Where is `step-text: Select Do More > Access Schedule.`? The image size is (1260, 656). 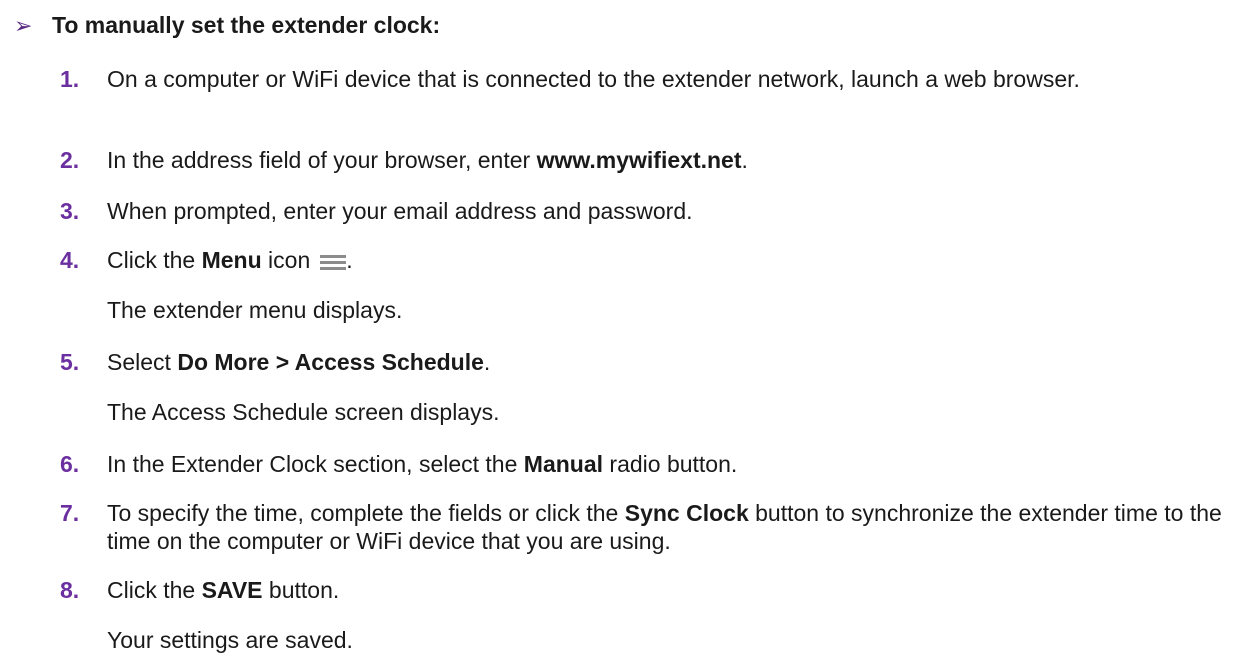
step-text: Select Do More > Access Schedule. is located at coordinates (299, 362).